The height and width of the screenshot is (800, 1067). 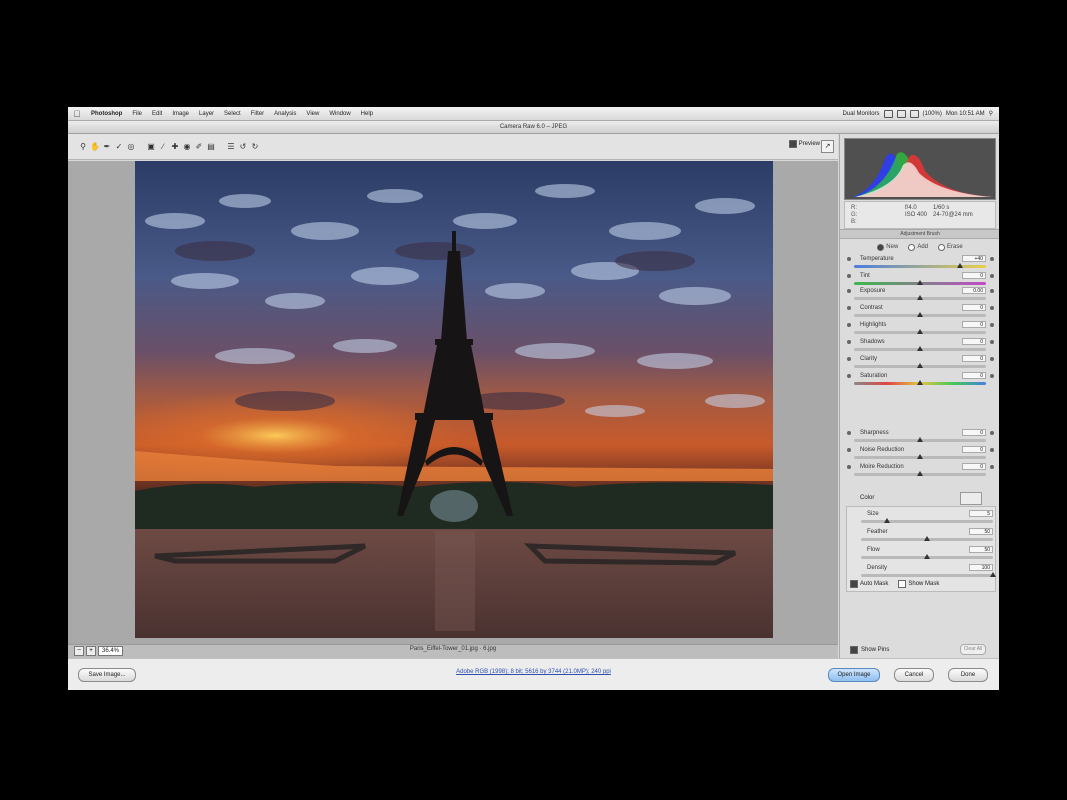 What do you see at coordinates (881, 247) in the screenshot?
I see `mode-new-radio` at bounding box center [881, 247].